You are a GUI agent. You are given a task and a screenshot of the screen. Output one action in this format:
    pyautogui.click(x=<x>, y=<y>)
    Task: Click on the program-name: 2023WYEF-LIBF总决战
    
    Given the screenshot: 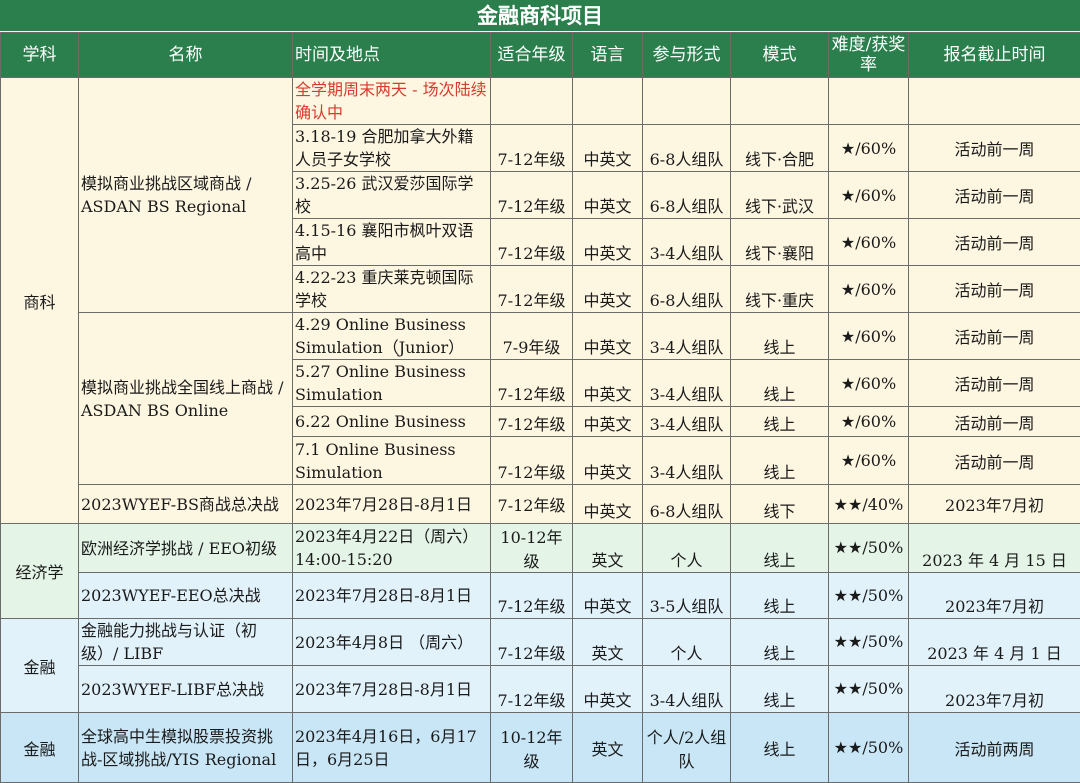 What is the action you would take?
    pyautogui.click(x=186, y=689)
    